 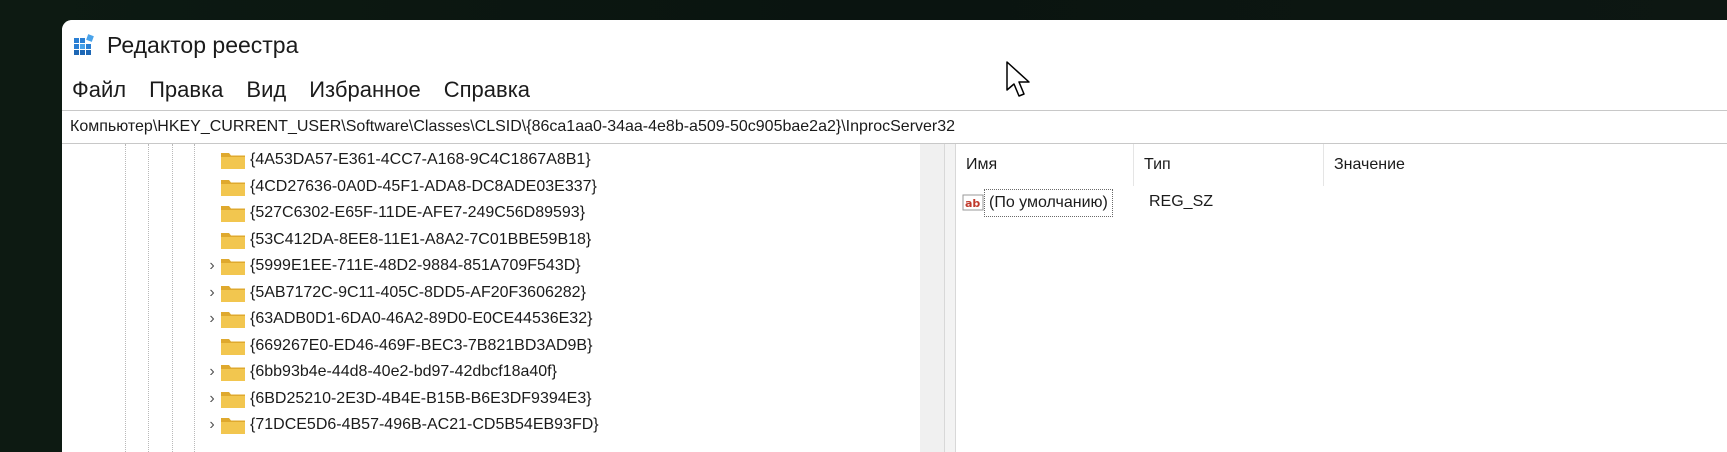 What do you see at coordinates (418, 212) in the screenshot?
I see `tree-item-label: {527C6302-E65F-11DE-AFE7-249C56D89593}` at bounding box center [418, 212].